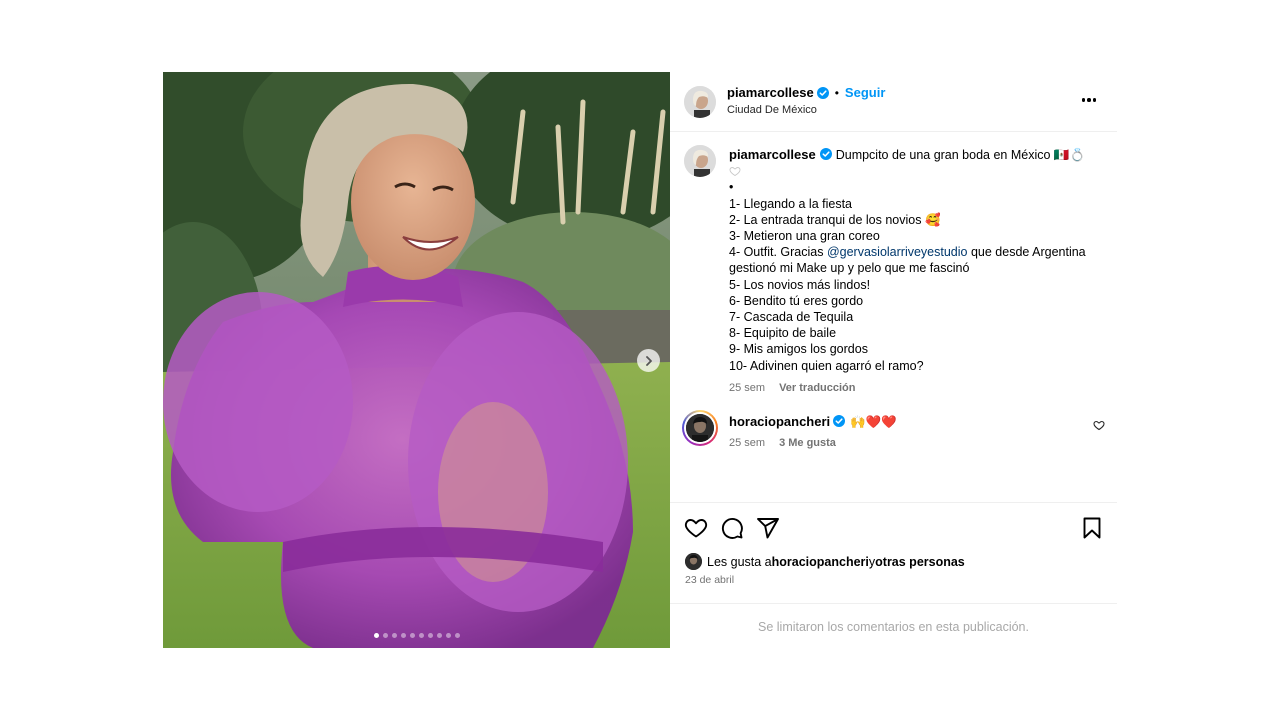  What do you see at coordinates (1092, 528) in the screenshot?
I see `bookmark-icon` at bounding box center [1092, 528].